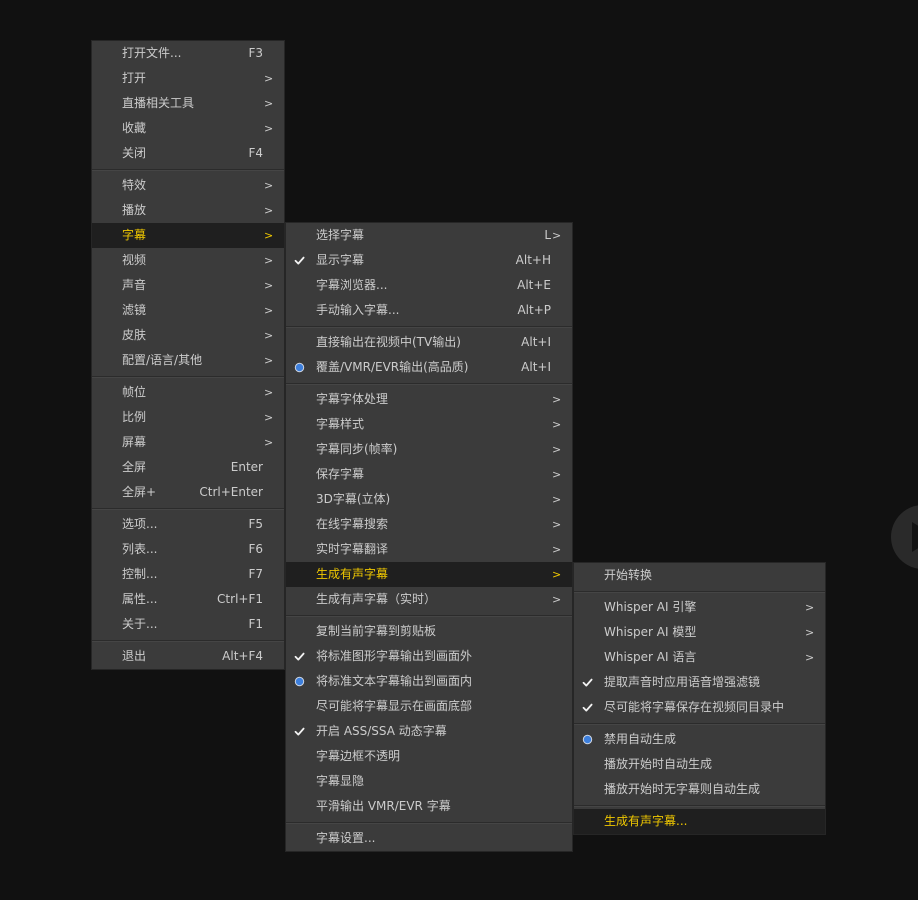 The width and height of the screenshot is (918, 900). What do you see at coordinates (188, 78) in the screenshot?
I see `menu-item-open: 打开 >` at bounding box center [188, 78].